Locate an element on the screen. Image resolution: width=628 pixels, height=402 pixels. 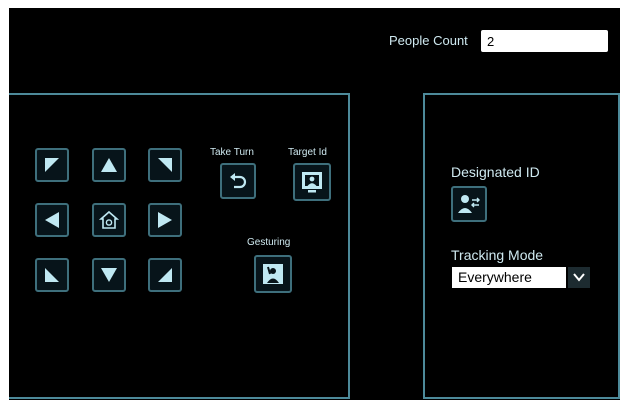
arrow-left-icon is located at coordinates (52, 220).